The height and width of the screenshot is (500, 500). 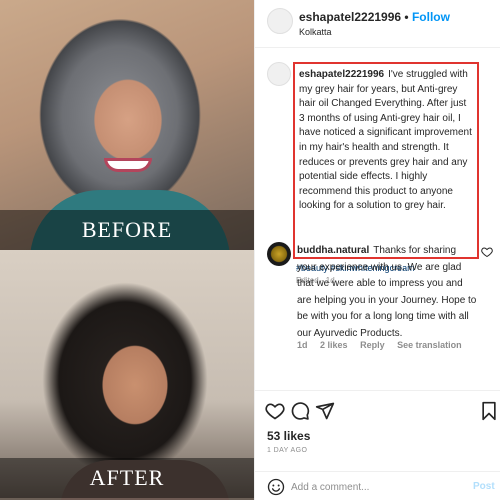 What do you see at coordinates (371, 487) in the screenshot?
I see `comment-input` at bounding box center [371, 487].